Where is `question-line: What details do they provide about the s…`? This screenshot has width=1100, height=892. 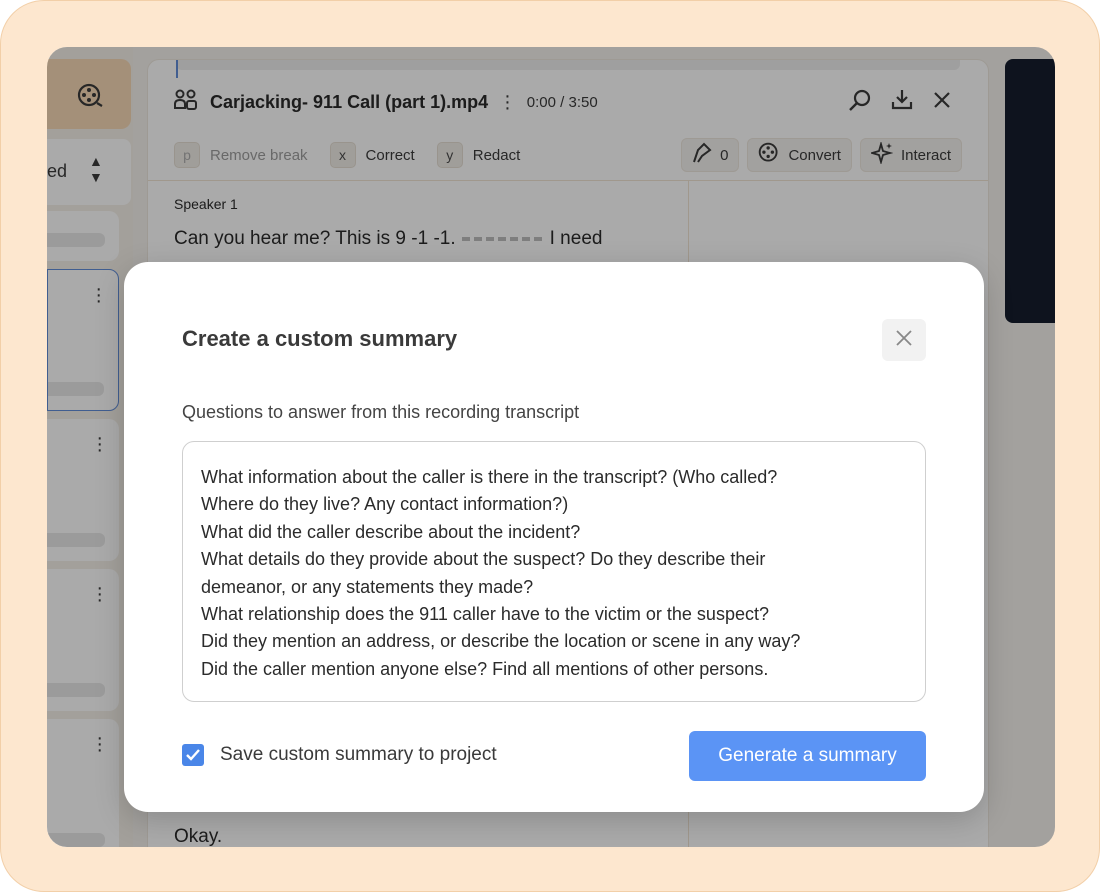 question-line: What details do they provide about the s… is located at coordinates (483, 559).